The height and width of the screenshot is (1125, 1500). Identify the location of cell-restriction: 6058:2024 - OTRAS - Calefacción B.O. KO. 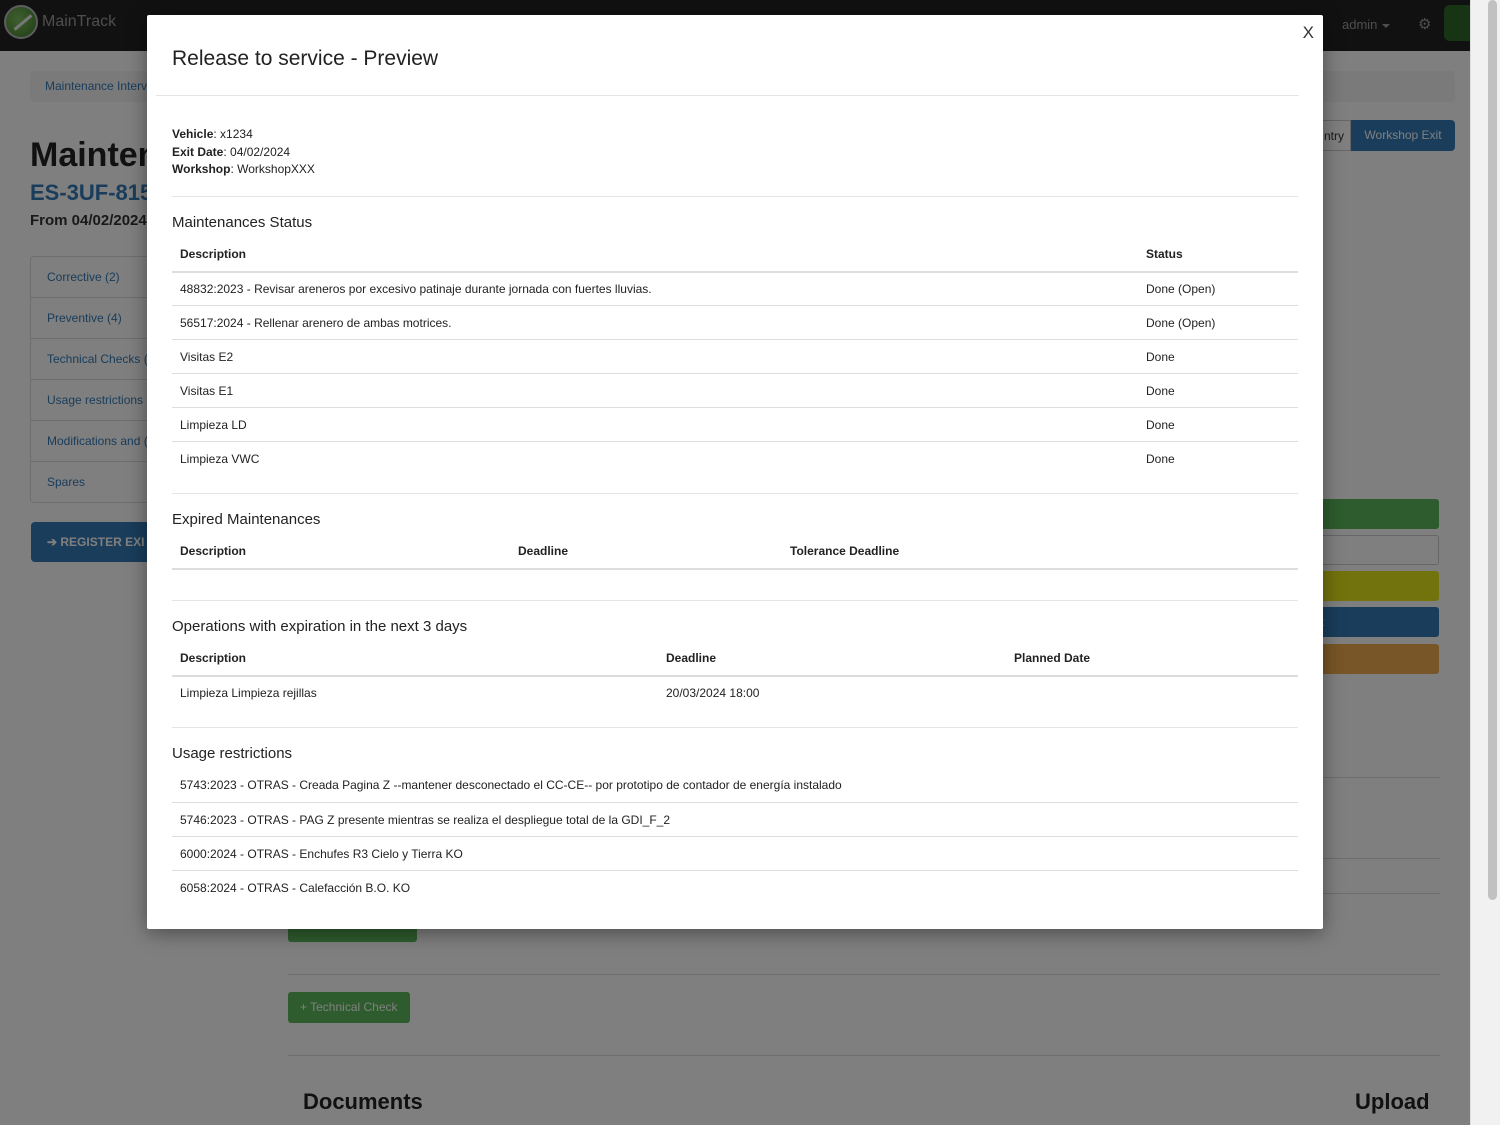
(735, 887).